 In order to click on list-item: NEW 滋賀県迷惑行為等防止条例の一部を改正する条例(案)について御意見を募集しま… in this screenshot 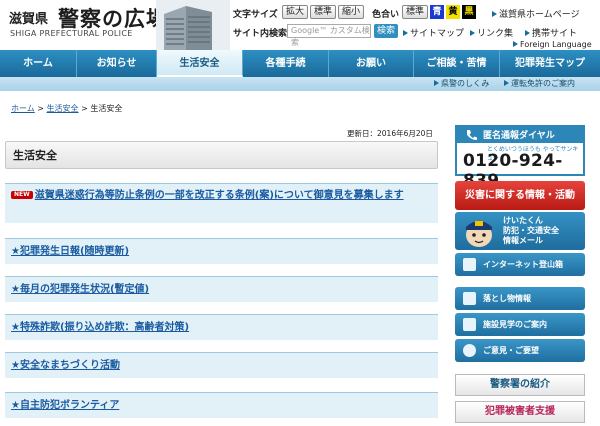, I will do `click(221, 203)`.